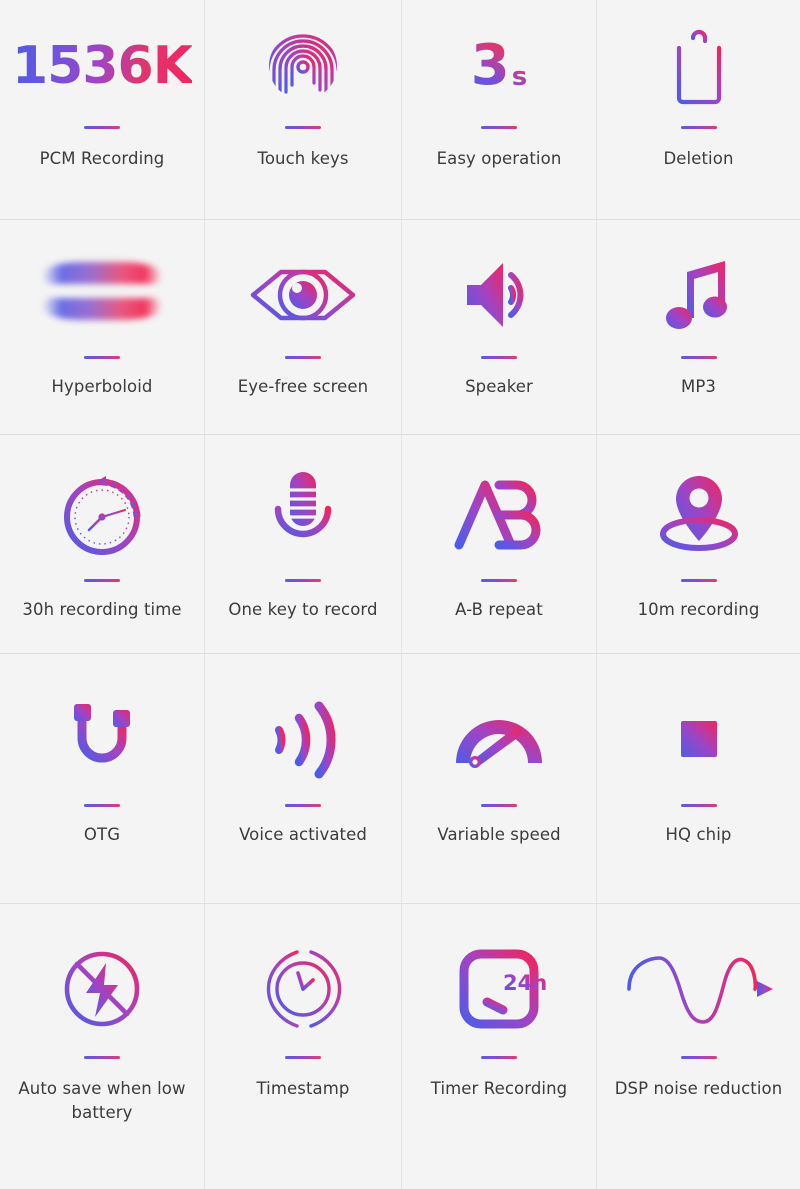  I want to click on clock-loop-icon, so click(303, 989).